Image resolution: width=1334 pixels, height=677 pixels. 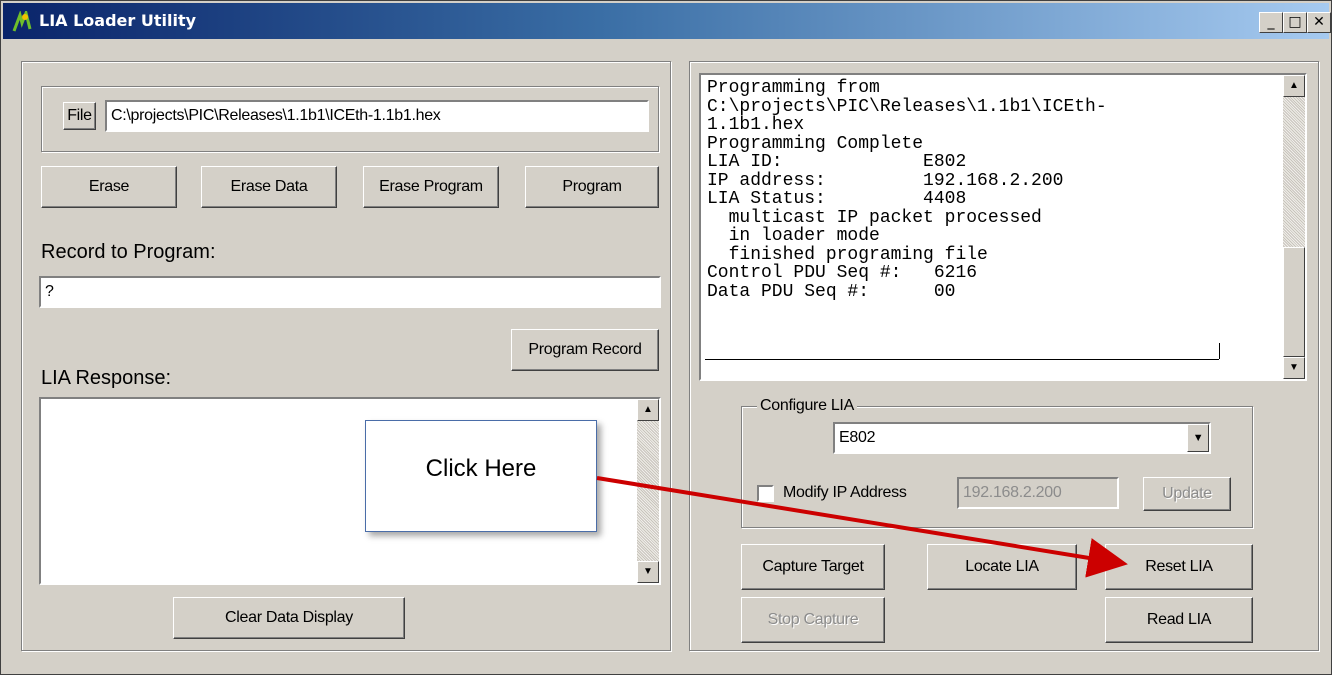 I want to click on arrow-line, so click(x=862, y=527).